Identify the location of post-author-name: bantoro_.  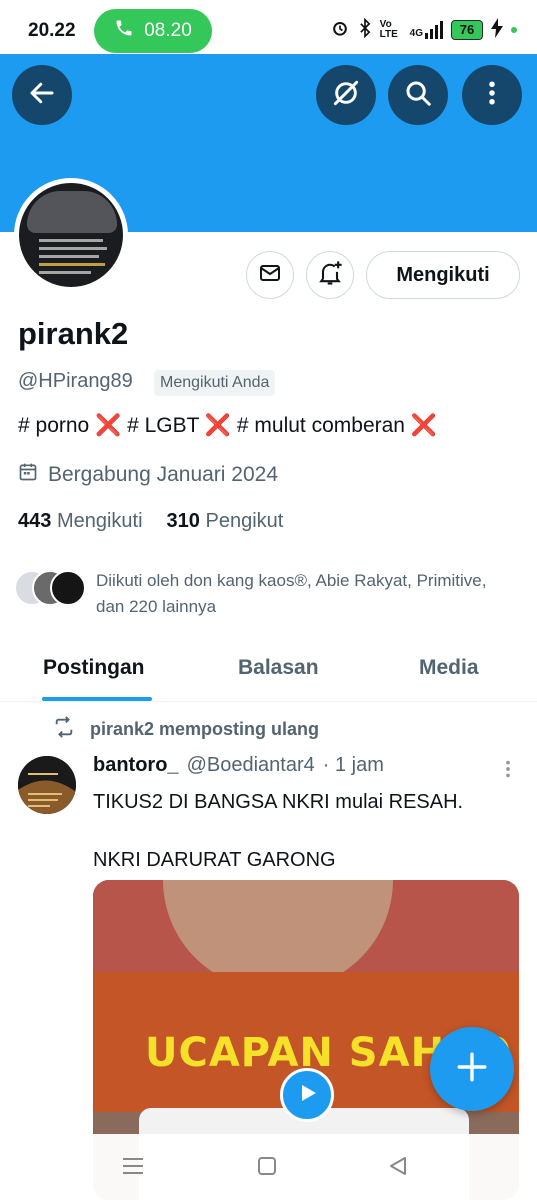
(136, 765).